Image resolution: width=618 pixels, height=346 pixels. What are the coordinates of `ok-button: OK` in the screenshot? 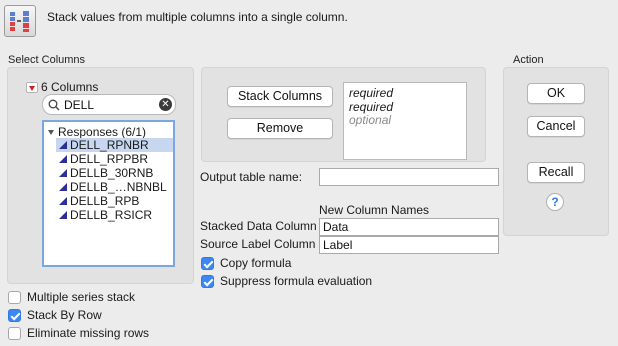 It's located at (556, 93).